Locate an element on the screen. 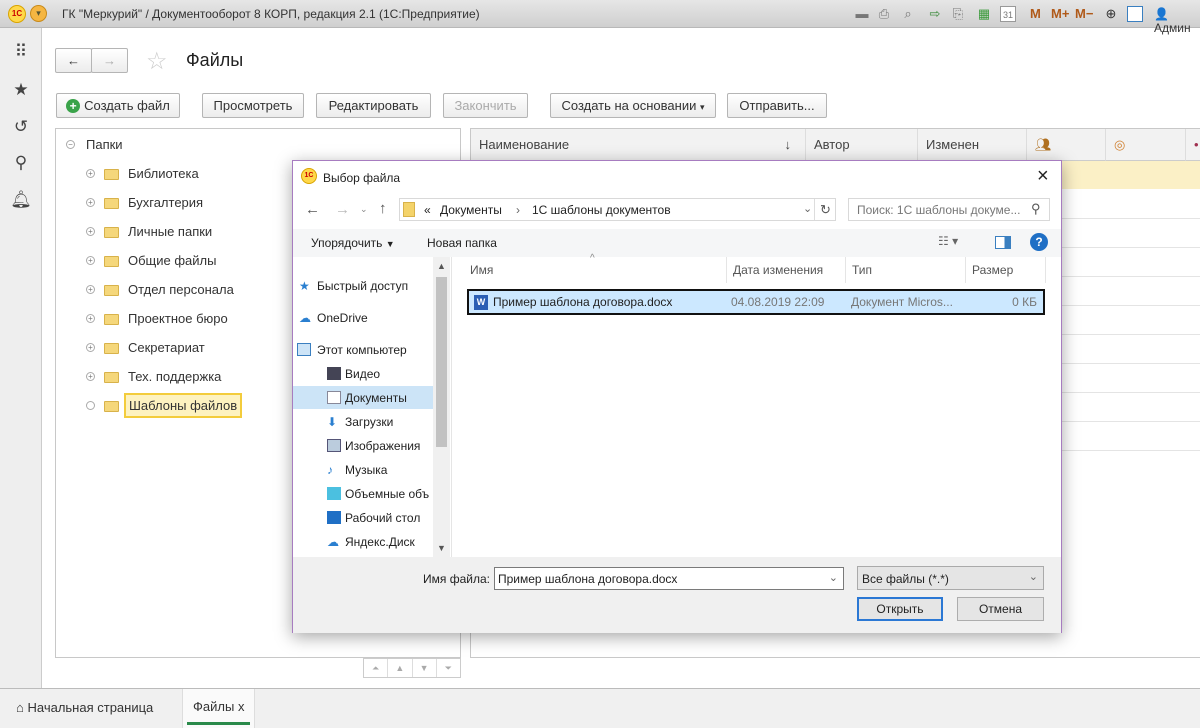 This screenshot has height=728, width=1200. new-folder-button: Новая папка is located at coordinates (462, 243).